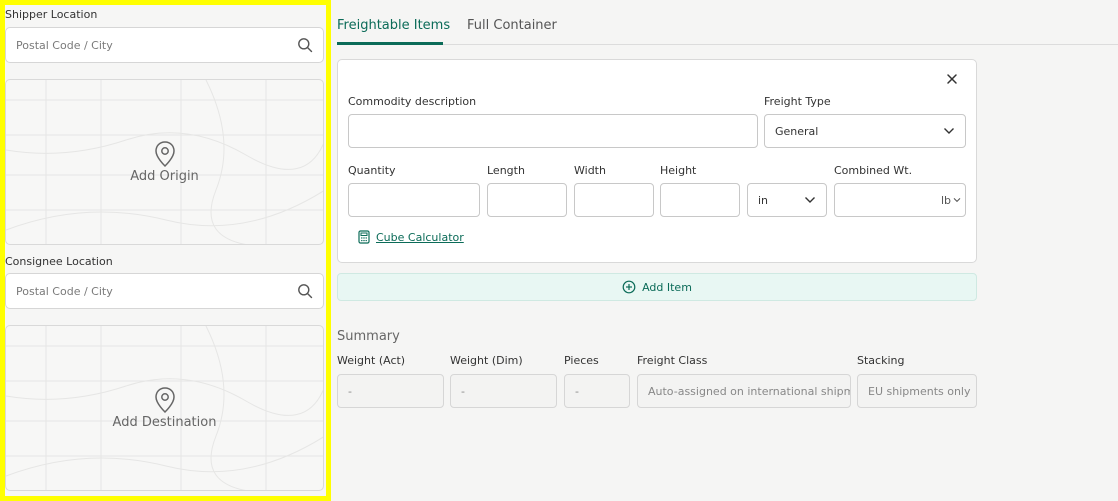  Describe the element at coordinates (371, 360) in the screenshot. I see `weight-act-label: Weight (Act)` at that location.